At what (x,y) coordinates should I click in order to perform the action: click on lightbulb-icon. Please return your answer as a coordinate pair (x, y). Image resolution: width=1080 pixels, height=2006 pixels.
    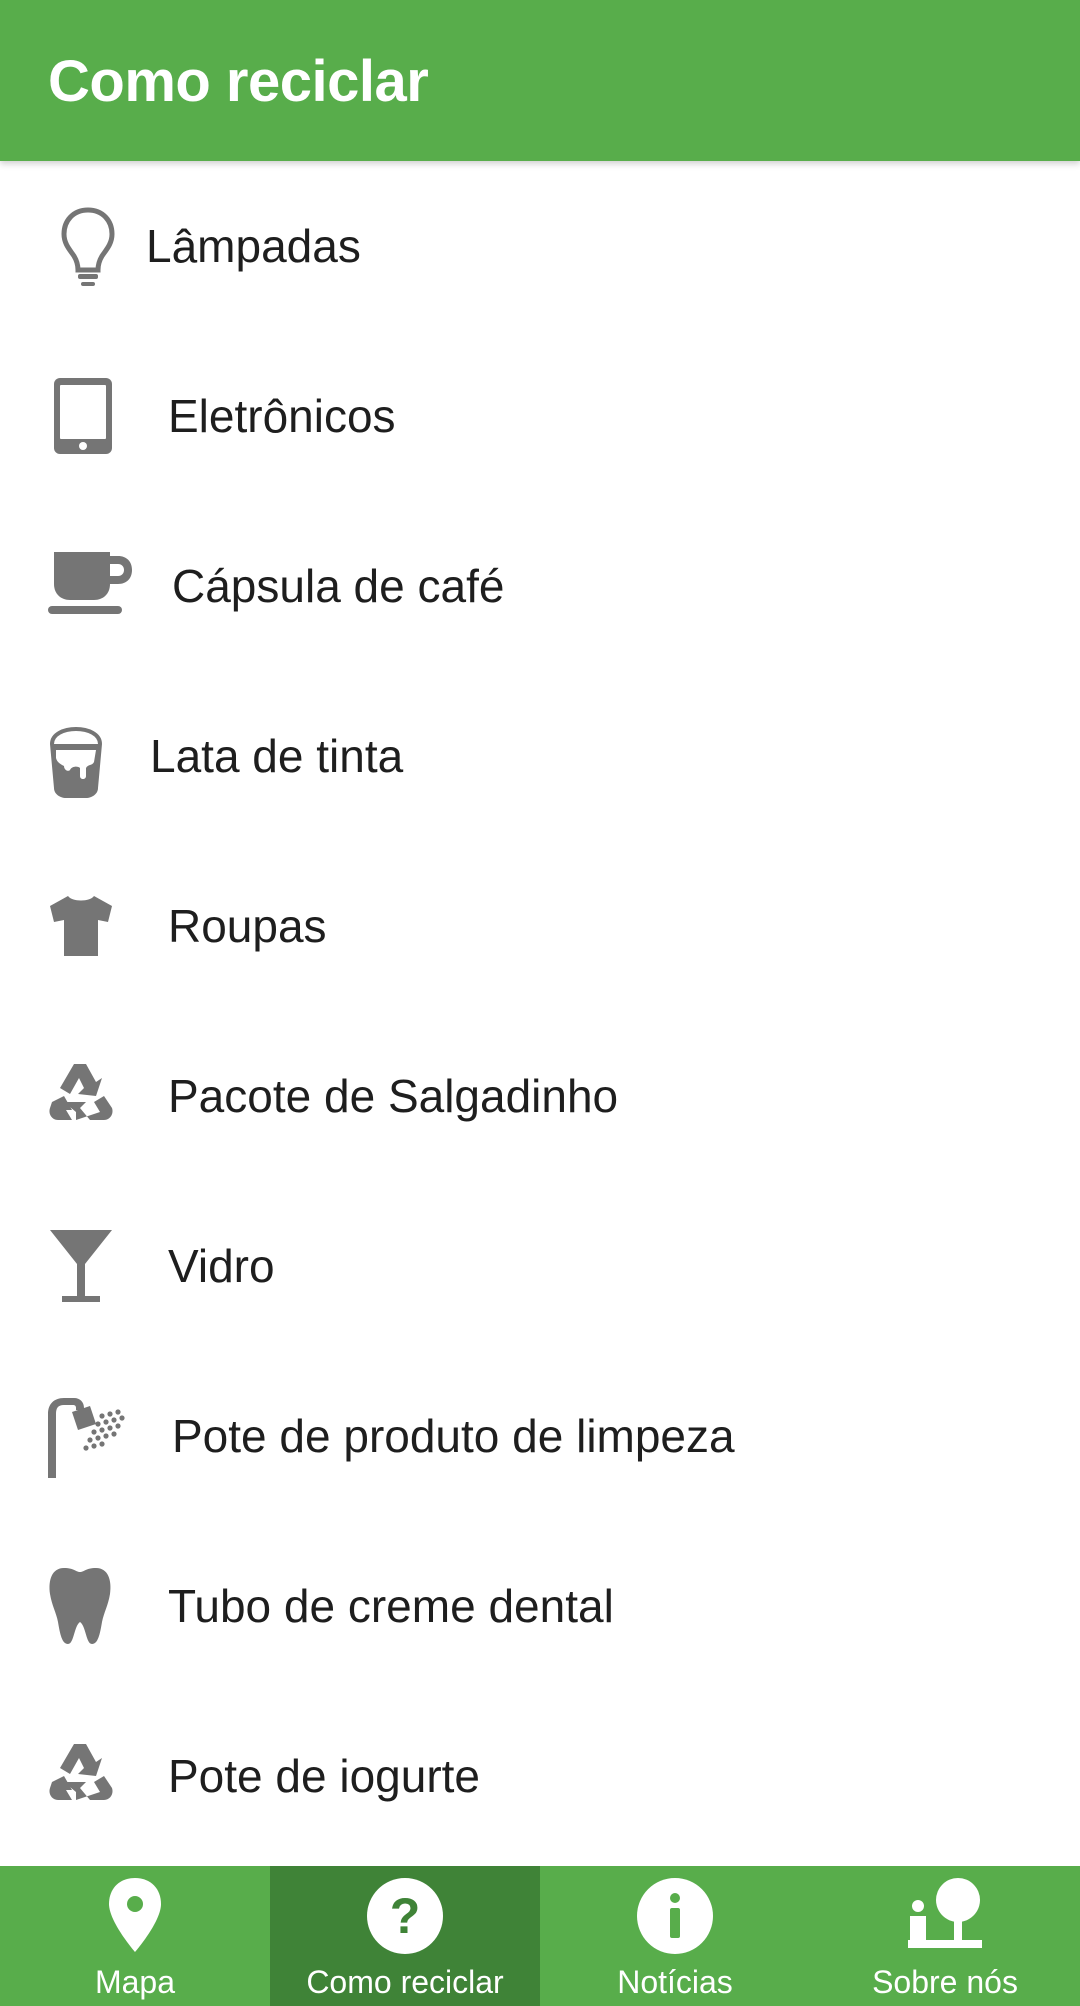
    Looking at the image, I should click on (88, 246).